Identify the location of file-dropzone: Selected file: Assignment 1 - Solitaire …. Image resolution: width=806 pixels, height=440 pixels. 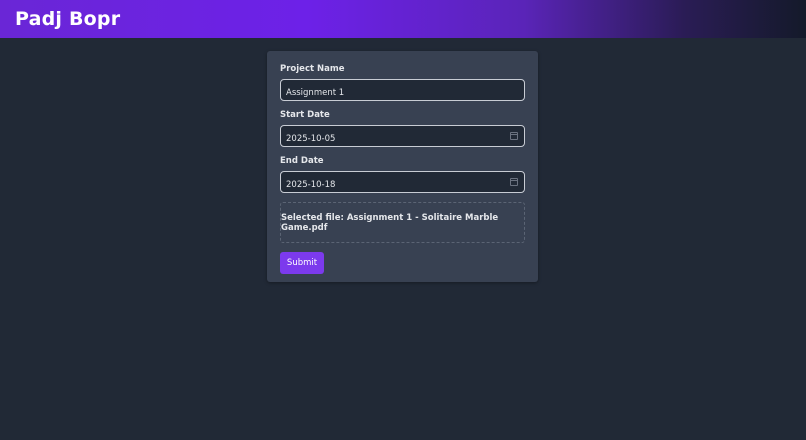
(402, 222).